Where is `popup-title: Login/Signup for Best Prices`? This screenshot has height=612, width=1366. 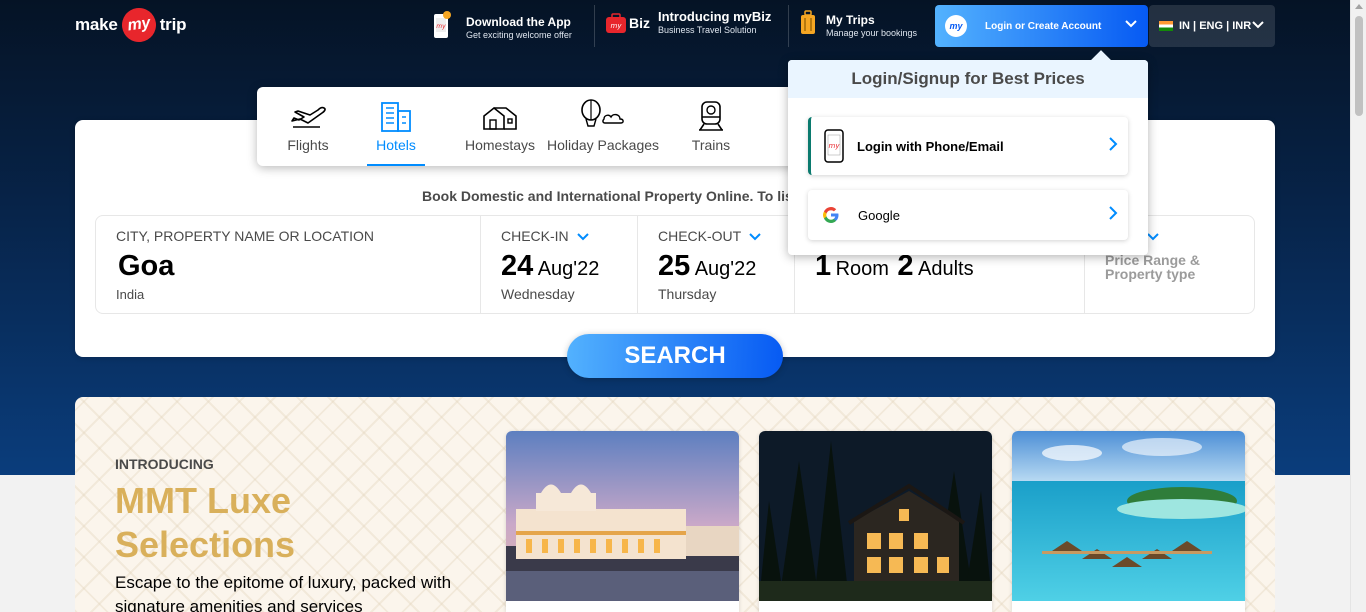 popup-title: Login/Signup for Best Prices is located at coordinates (968, 79).